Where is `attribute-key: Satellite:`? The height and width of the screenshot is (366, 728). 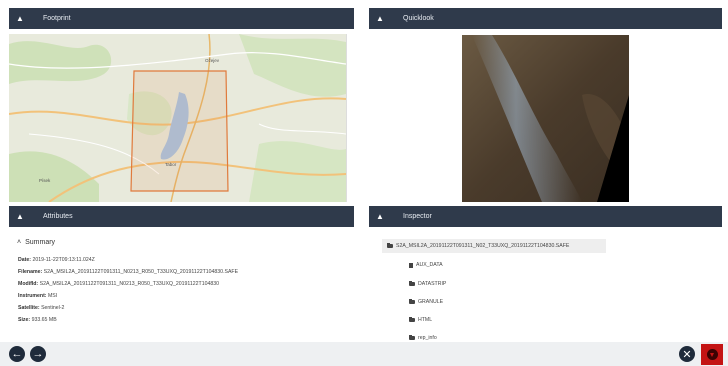
attribute-key: Satellite: is located at coordinates (29, 308).